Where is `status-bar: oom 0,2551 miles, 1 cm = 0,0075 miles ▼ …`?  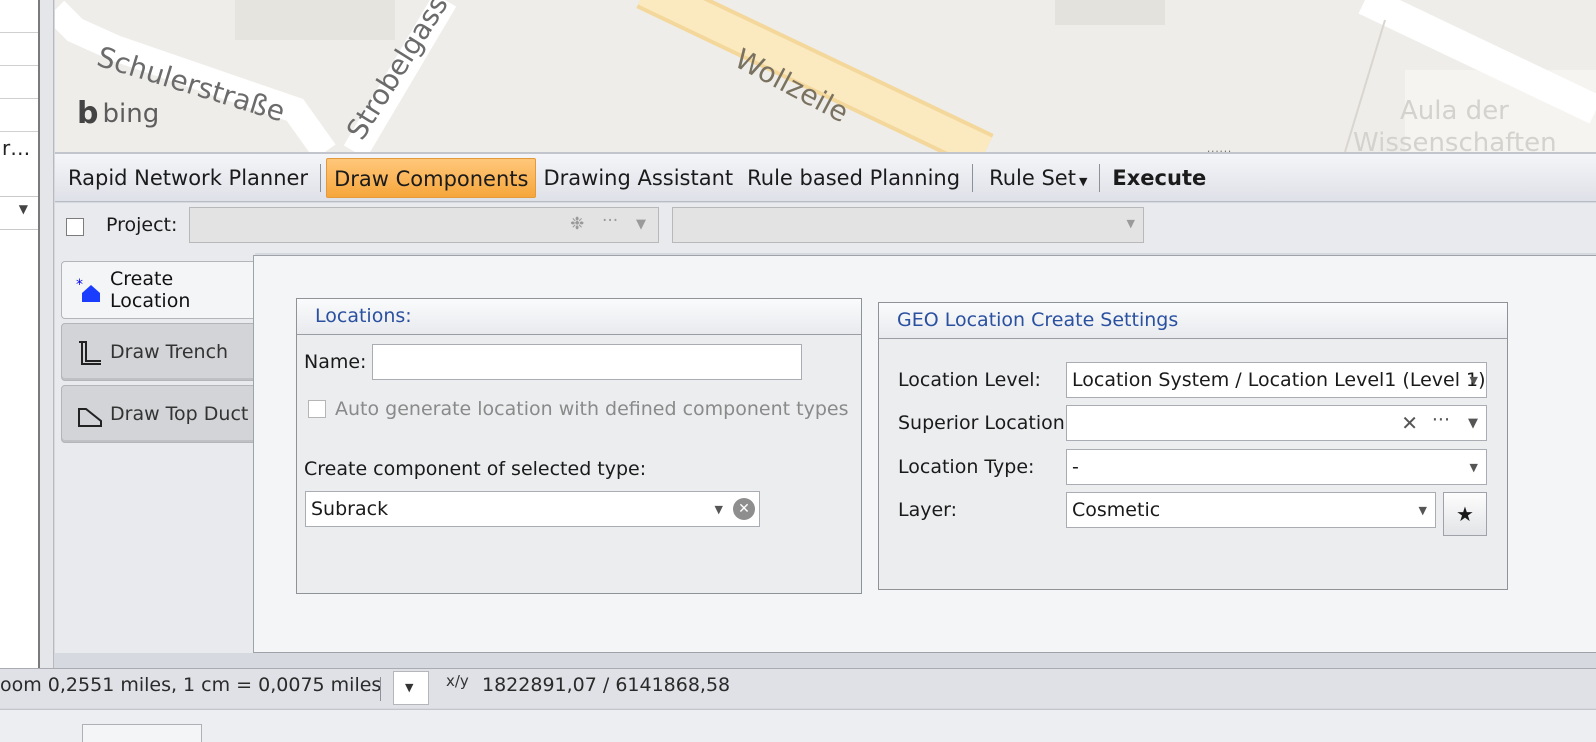 status-bar: oom 0,2551 miles, 1 cm = 0,0075 miles ▼ … is located at coordinates (798, 688).